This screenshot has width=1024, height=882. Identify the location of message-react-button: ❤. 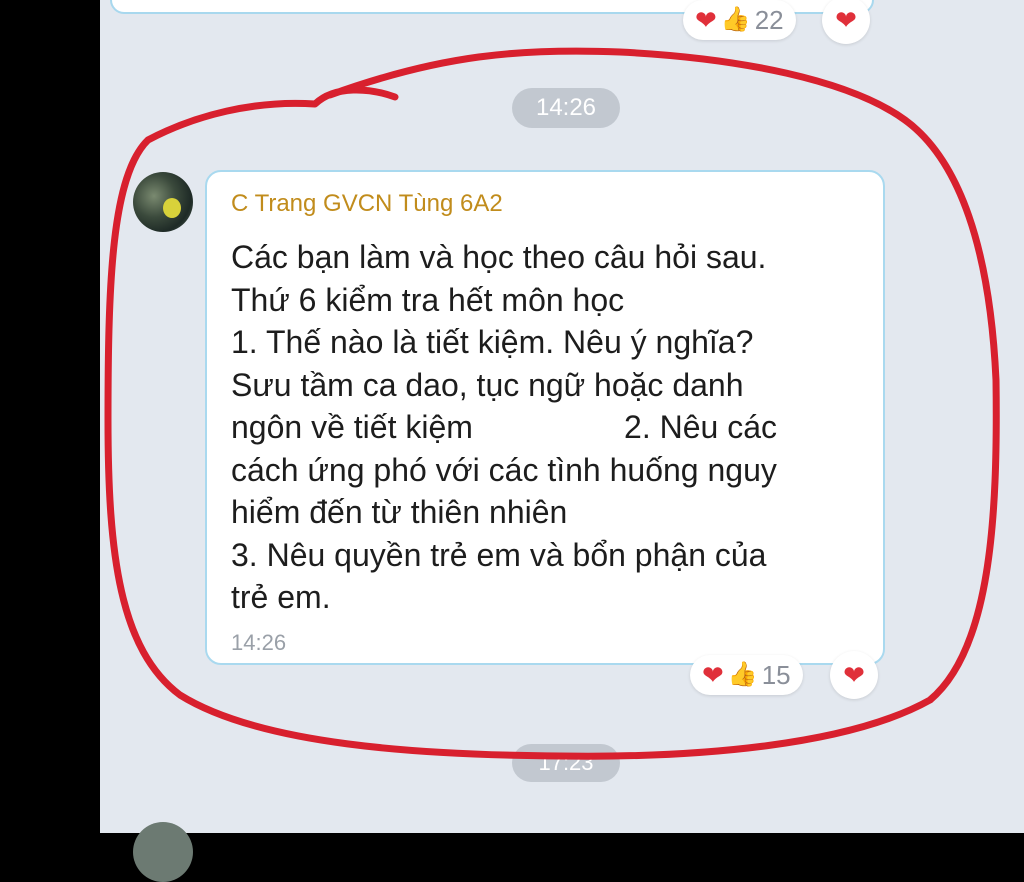
(854, 675).